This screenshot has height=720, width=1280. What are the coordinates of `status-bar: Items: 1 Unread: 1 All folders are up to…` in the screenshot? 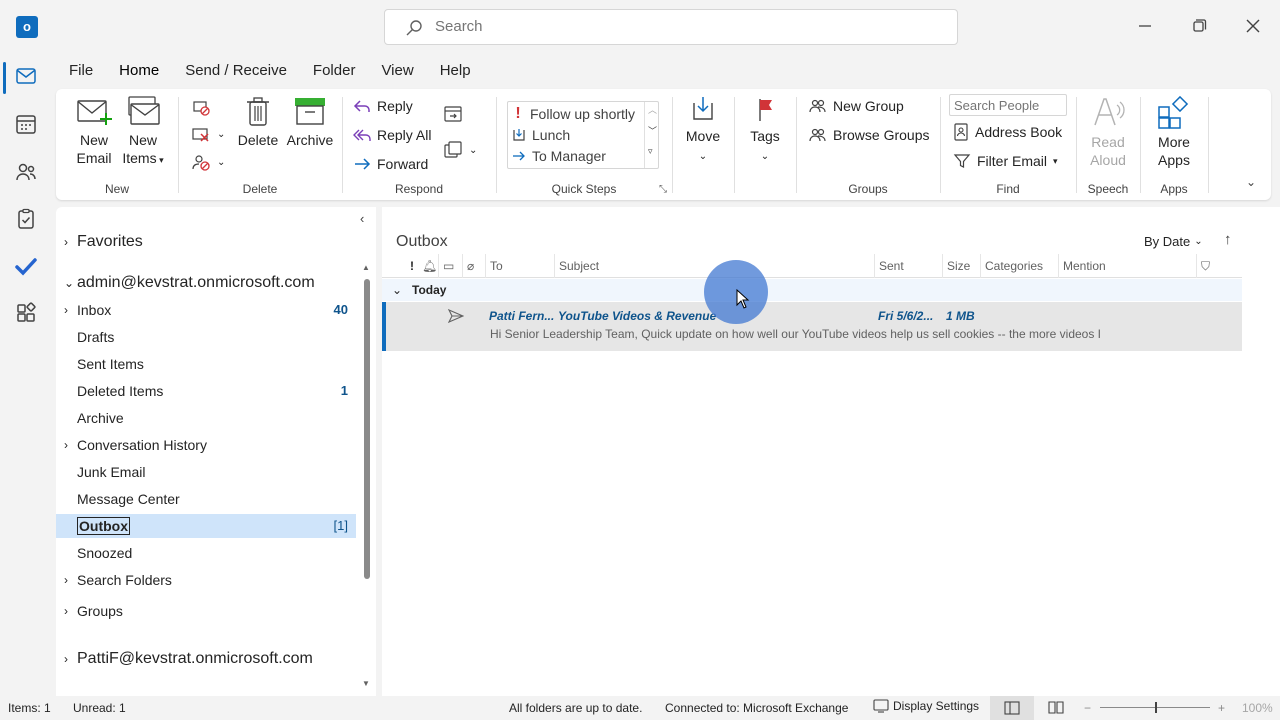 It's located at (640, 708).